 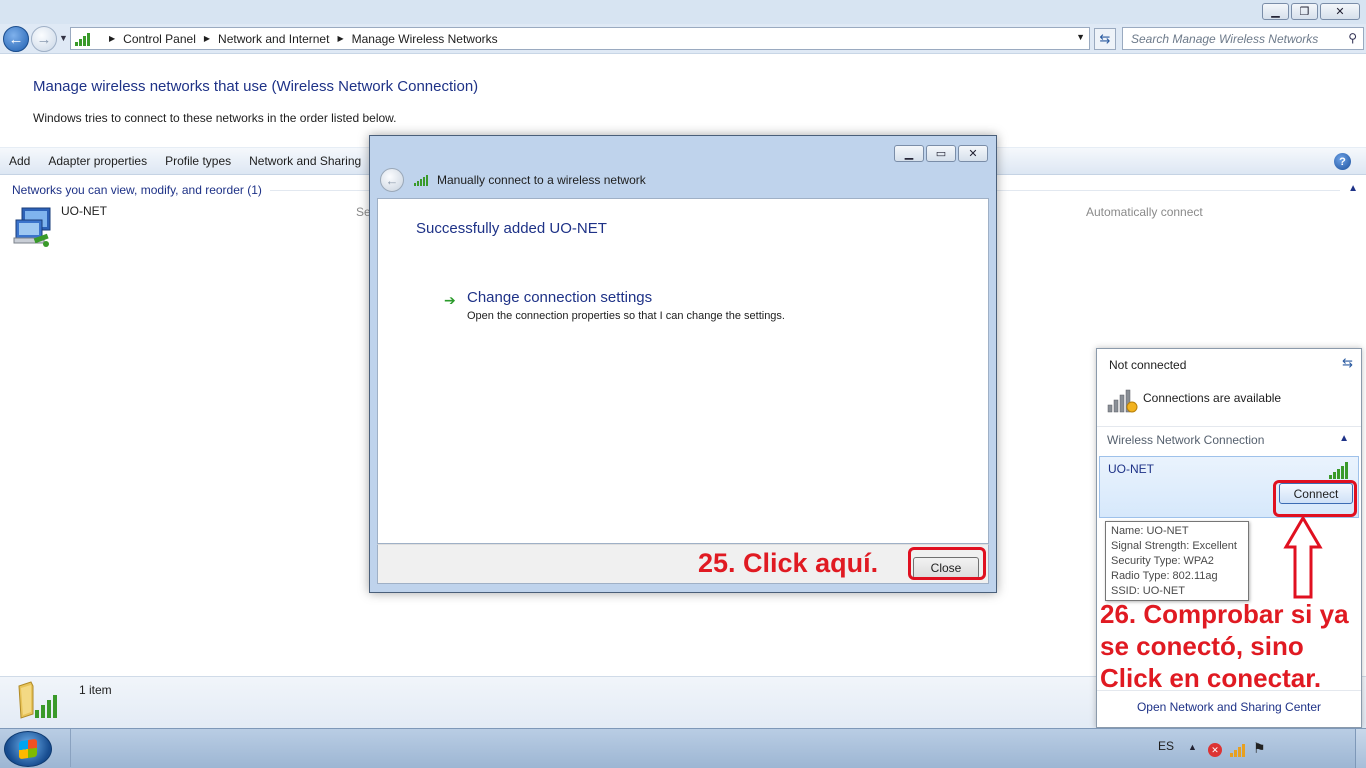 I want to click on breadcrumb-manage-wireless-networks: Manage Wireless Networks, so click(x=425, y=39).